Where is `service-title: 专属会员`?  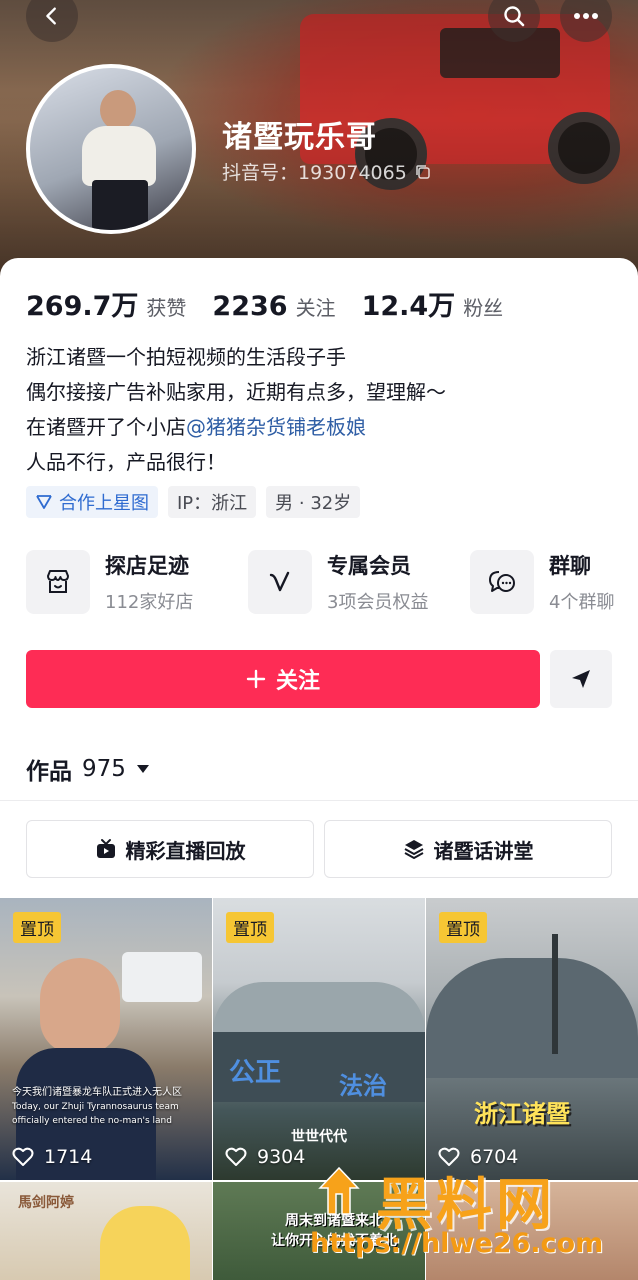 service-title: 专属会员 is located at coordinates (369, 566).